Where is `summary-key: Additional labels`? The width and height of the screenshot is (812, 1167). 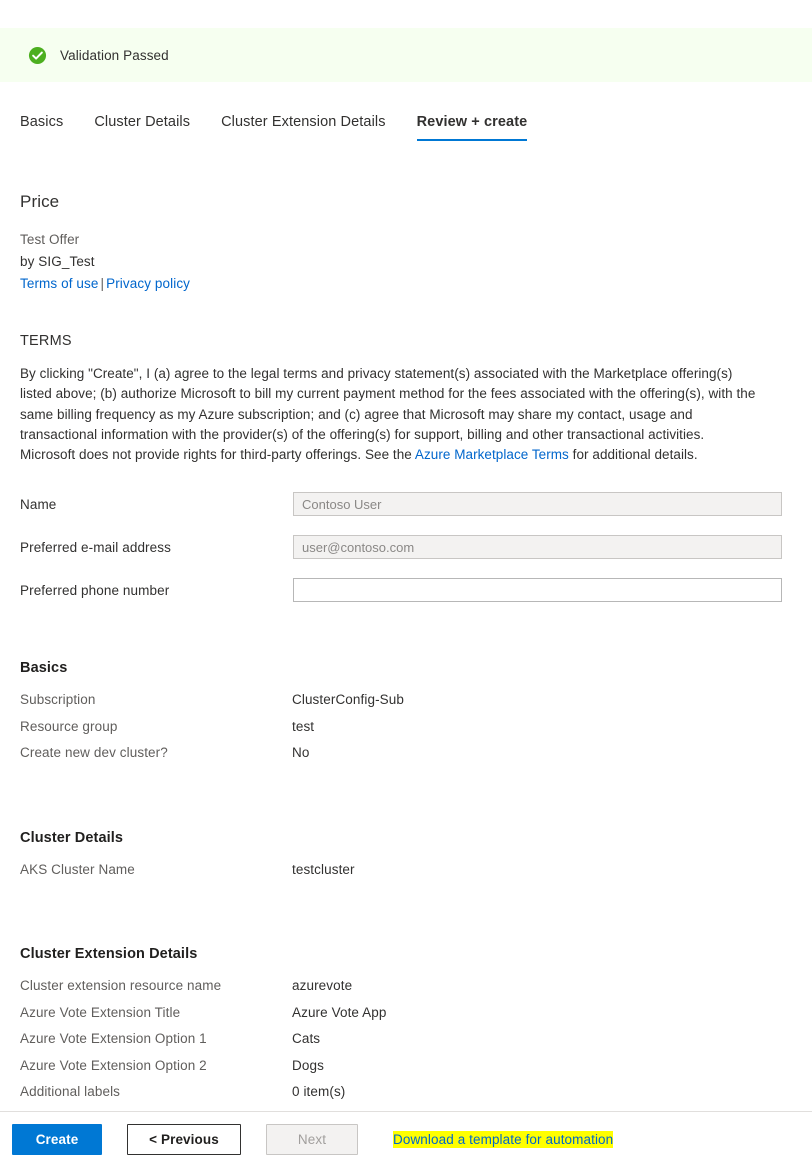
summary-key: Additional labels is located at coordinates (70, 1092).